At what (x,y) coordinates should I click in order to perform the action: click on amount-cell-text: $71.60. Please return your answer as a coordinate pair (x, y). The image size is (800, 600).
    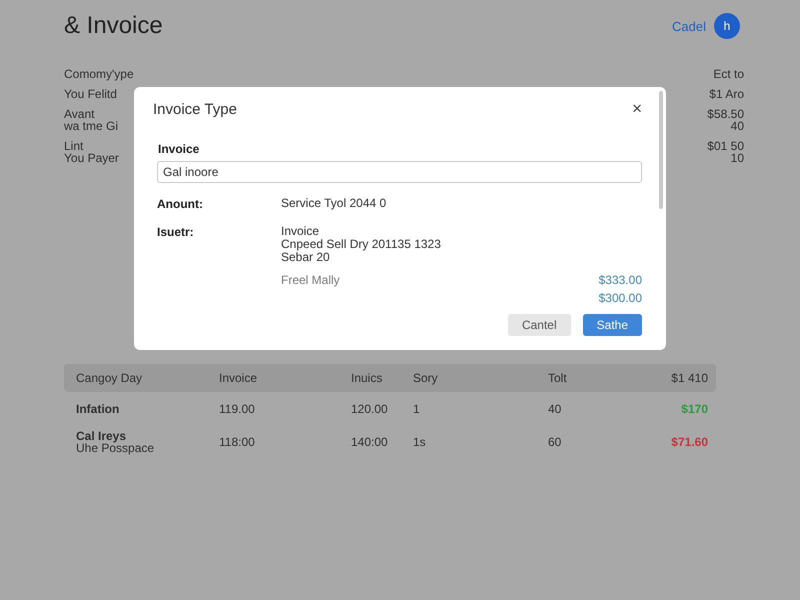
    Looking at the image, I should click on (689, 441).